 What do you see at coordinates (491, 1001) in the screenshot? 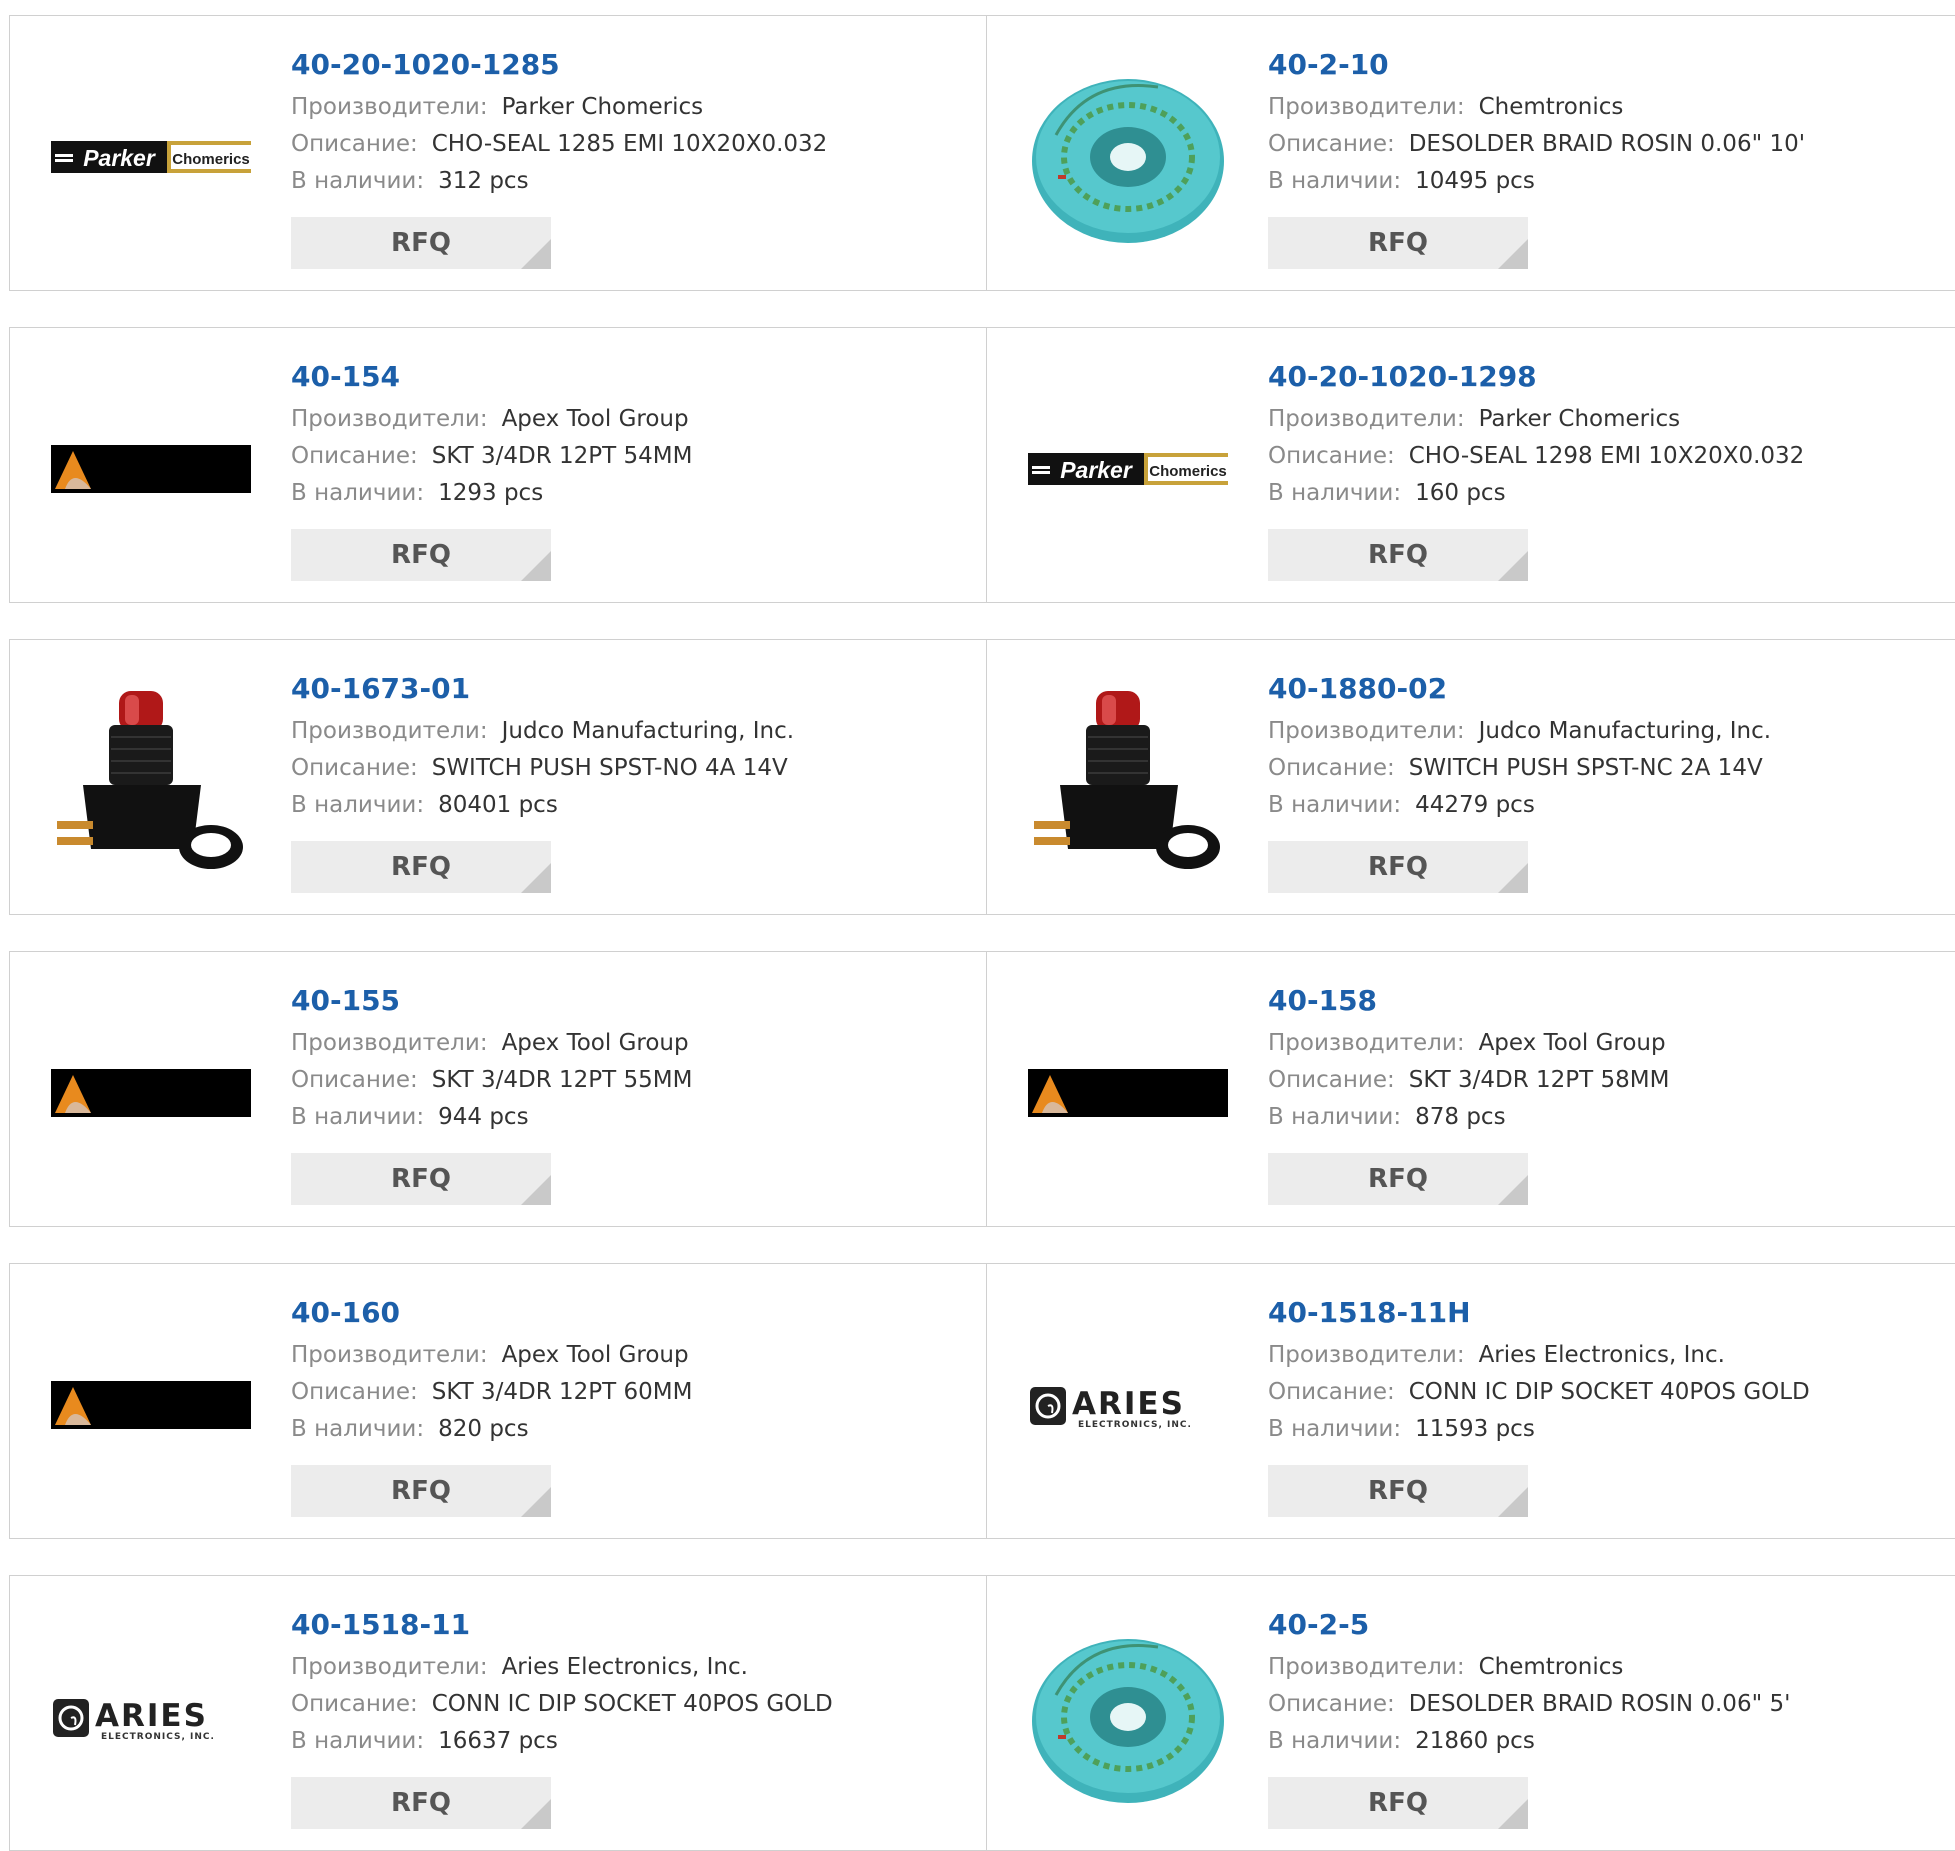
I see `part-number-link: 40-155` at bounding box center [491, 1001].